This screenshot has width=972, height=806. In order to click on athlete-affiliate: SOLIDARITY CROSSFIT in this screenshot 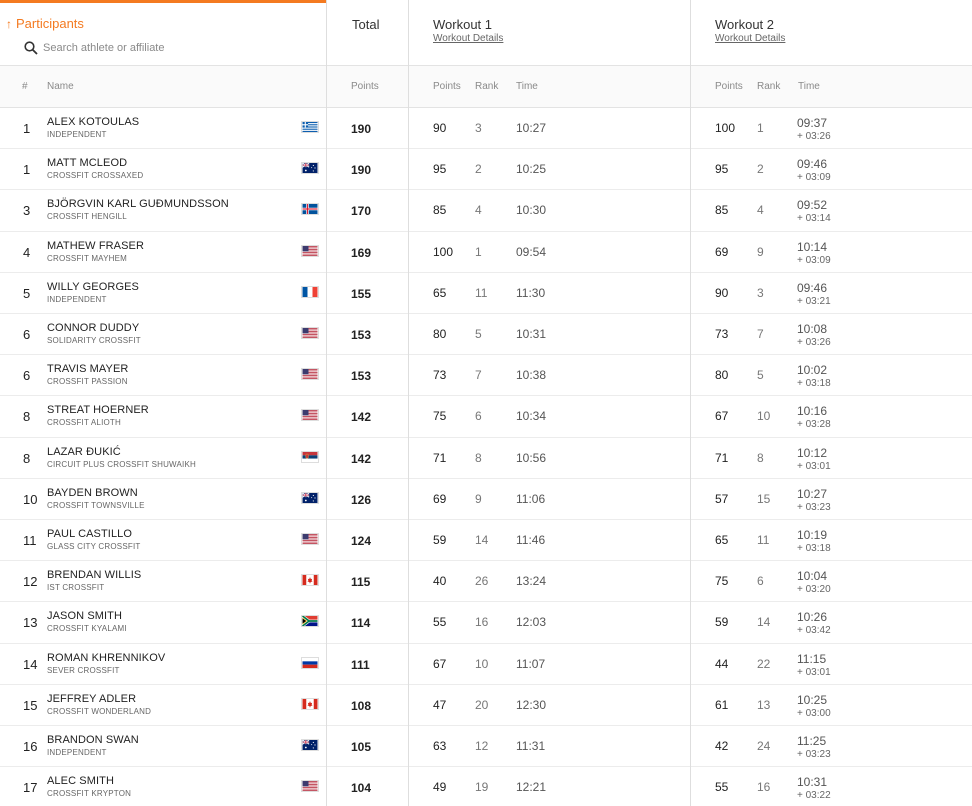, I will do `click(94, 340)`.